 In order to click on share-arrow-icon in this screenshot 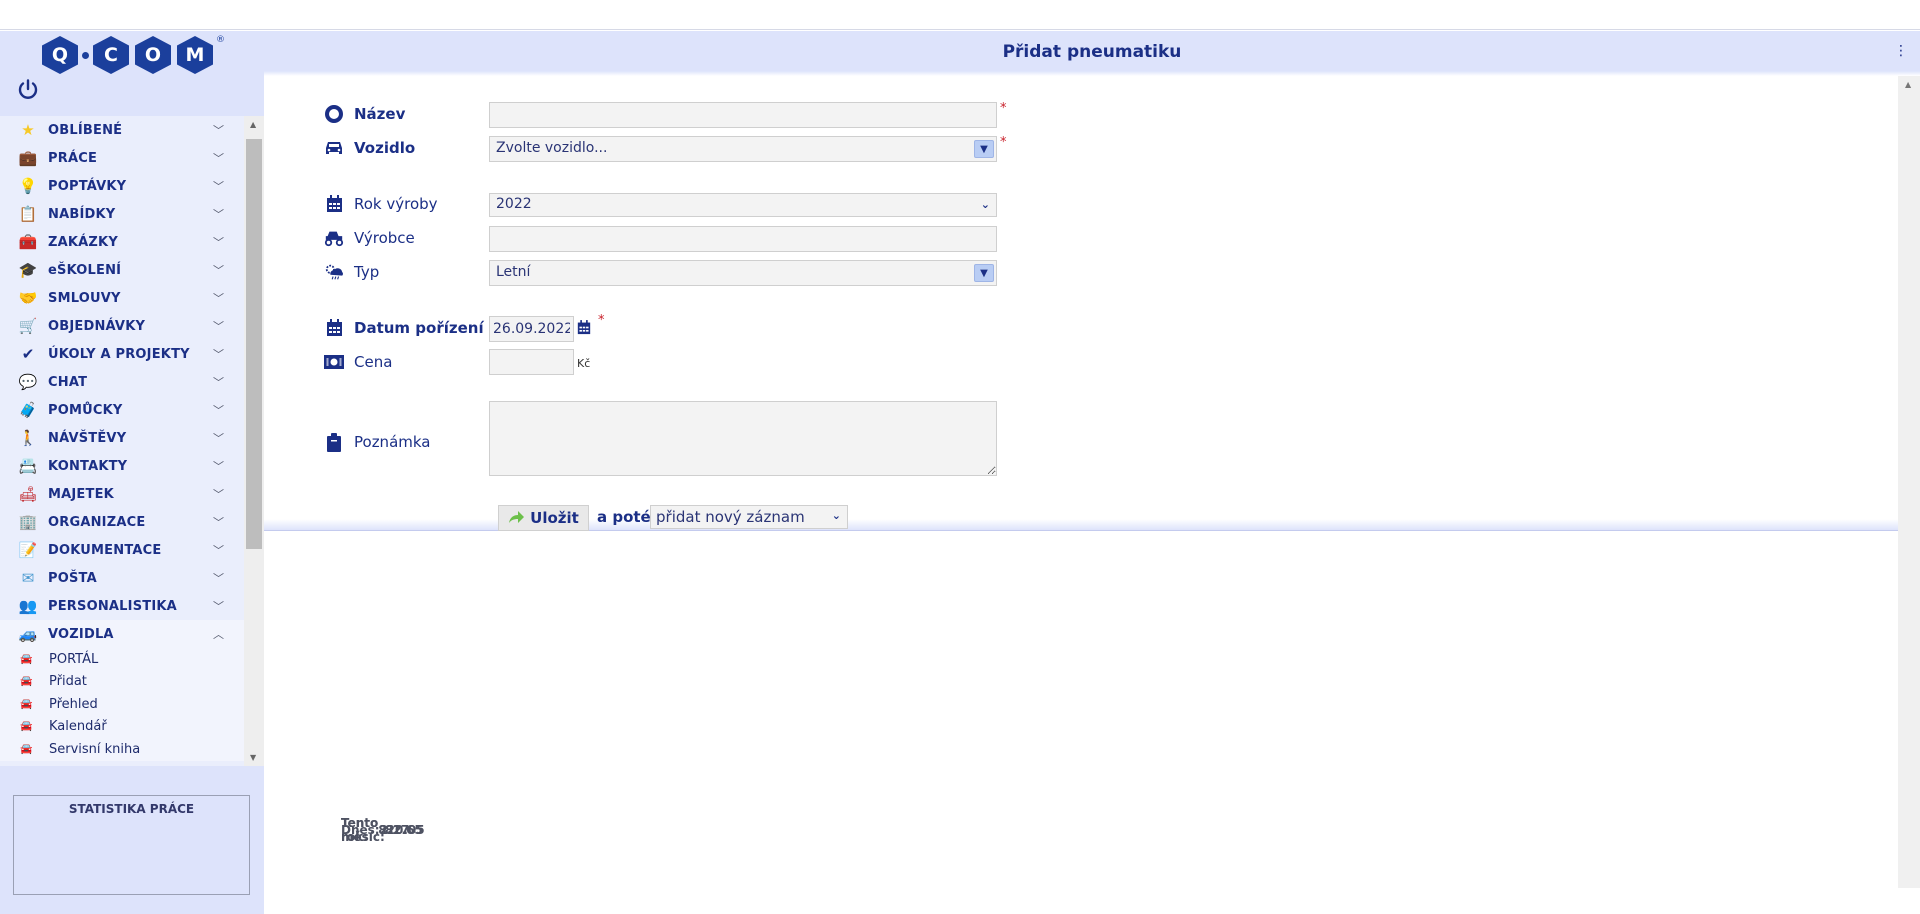, I will do `click(516, 518)`.